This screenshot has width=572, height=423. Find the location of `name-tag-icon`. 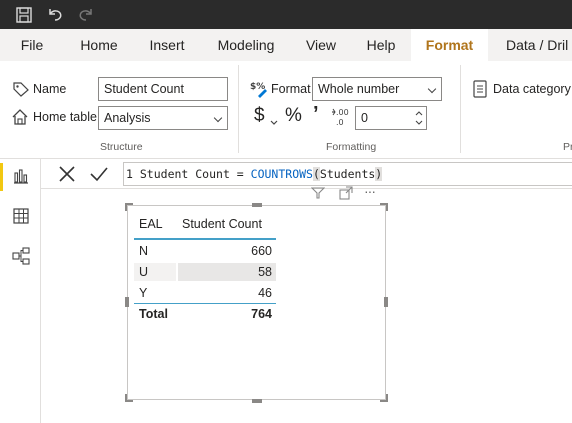

name-tag-icon is located at coordinates (21, 90).